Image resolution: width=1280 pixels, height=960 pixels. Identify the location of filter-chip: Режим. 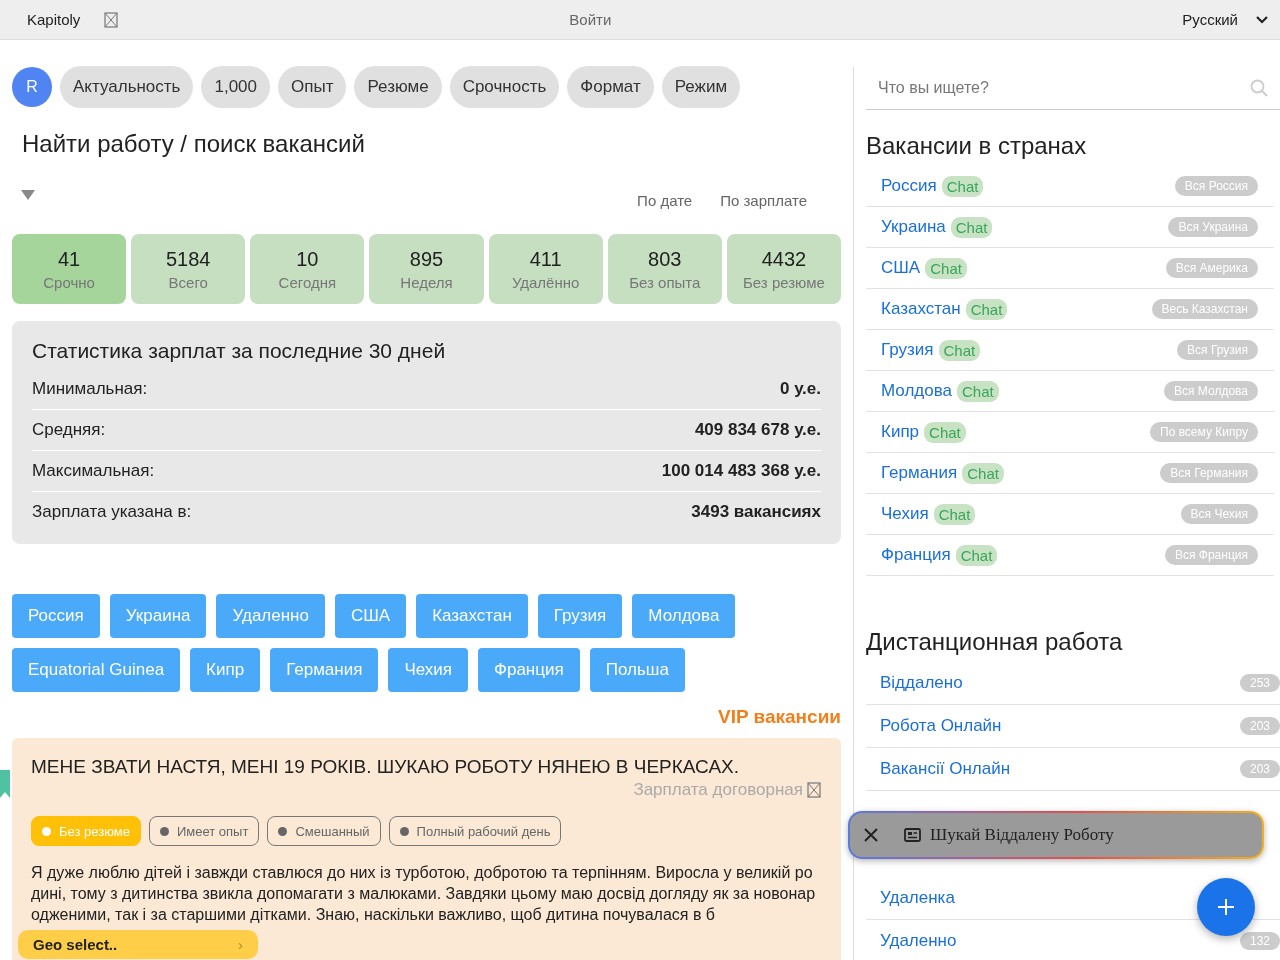
(701, 87).